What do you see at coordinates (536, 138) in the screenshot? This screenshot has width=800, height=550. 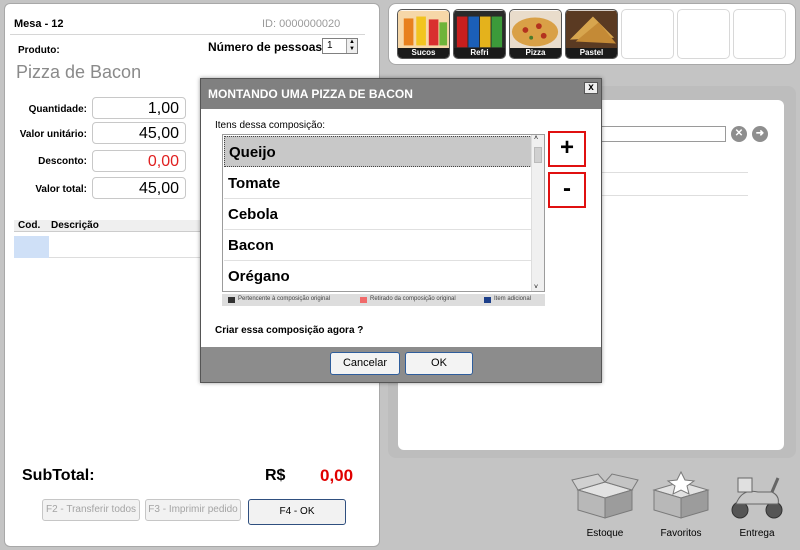 I see `scroll-up-icon: ˄` at bounding box center [536, 138].